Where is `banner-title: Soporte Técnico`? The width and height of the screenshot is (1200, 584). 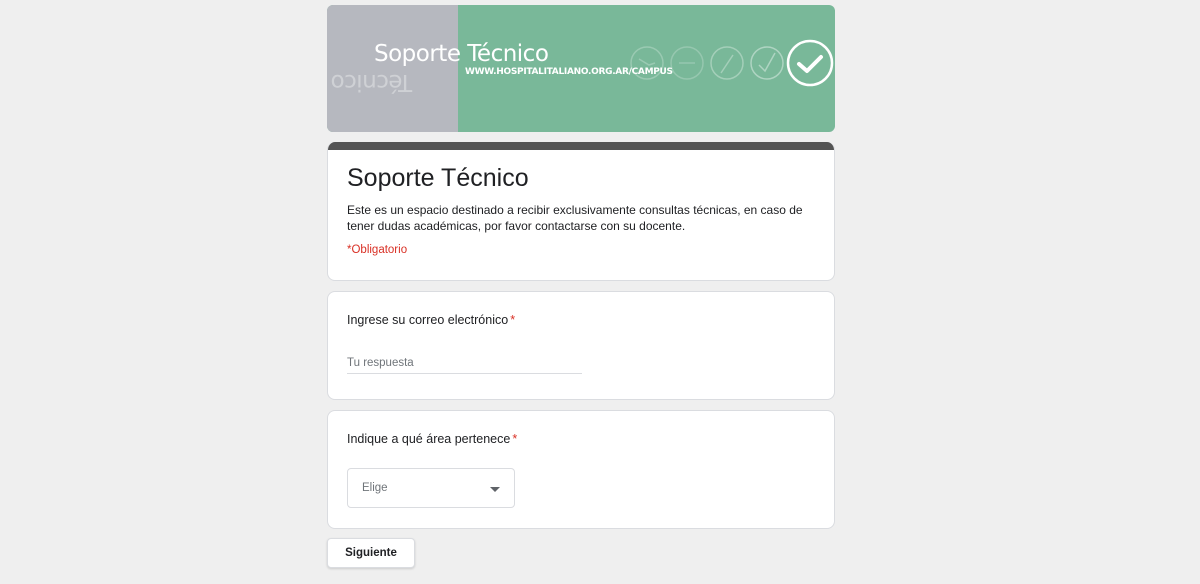
banner-title: Soporte Técnico is located at coordinates (461, 54).